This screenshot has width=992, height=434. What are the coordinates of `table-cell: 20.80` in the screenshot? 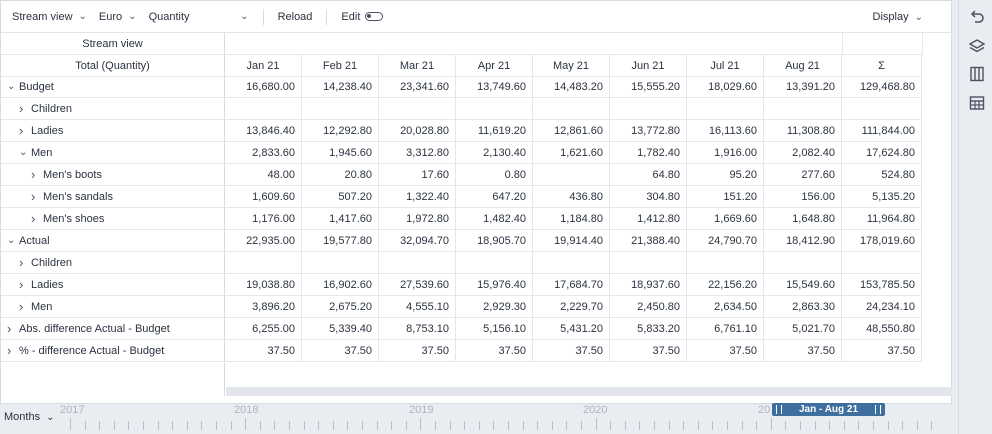 It's located at (340, 175).